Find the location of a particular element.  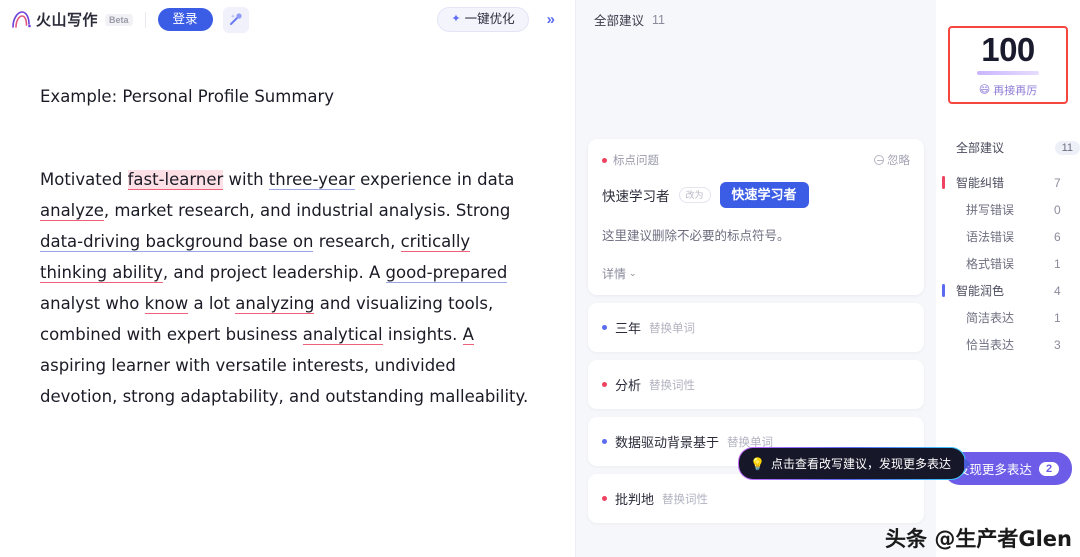

magic-wand-icon is located at coordinates (235, 19).